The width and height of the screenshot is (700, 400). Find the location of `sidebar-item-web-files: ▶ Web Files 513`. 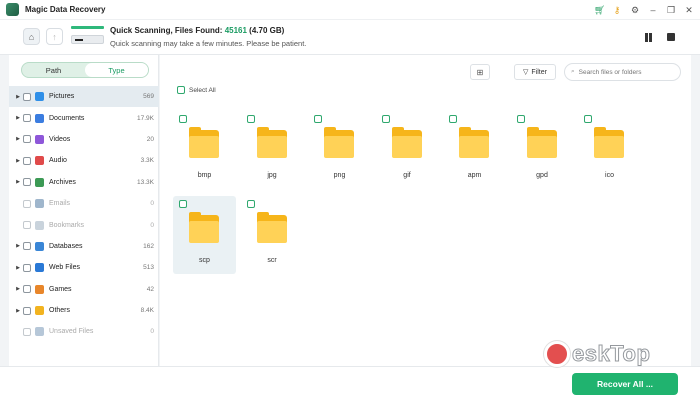

sidebar-item-web-files: ▶ Web Files 513 is located at coordinates (84, 267).